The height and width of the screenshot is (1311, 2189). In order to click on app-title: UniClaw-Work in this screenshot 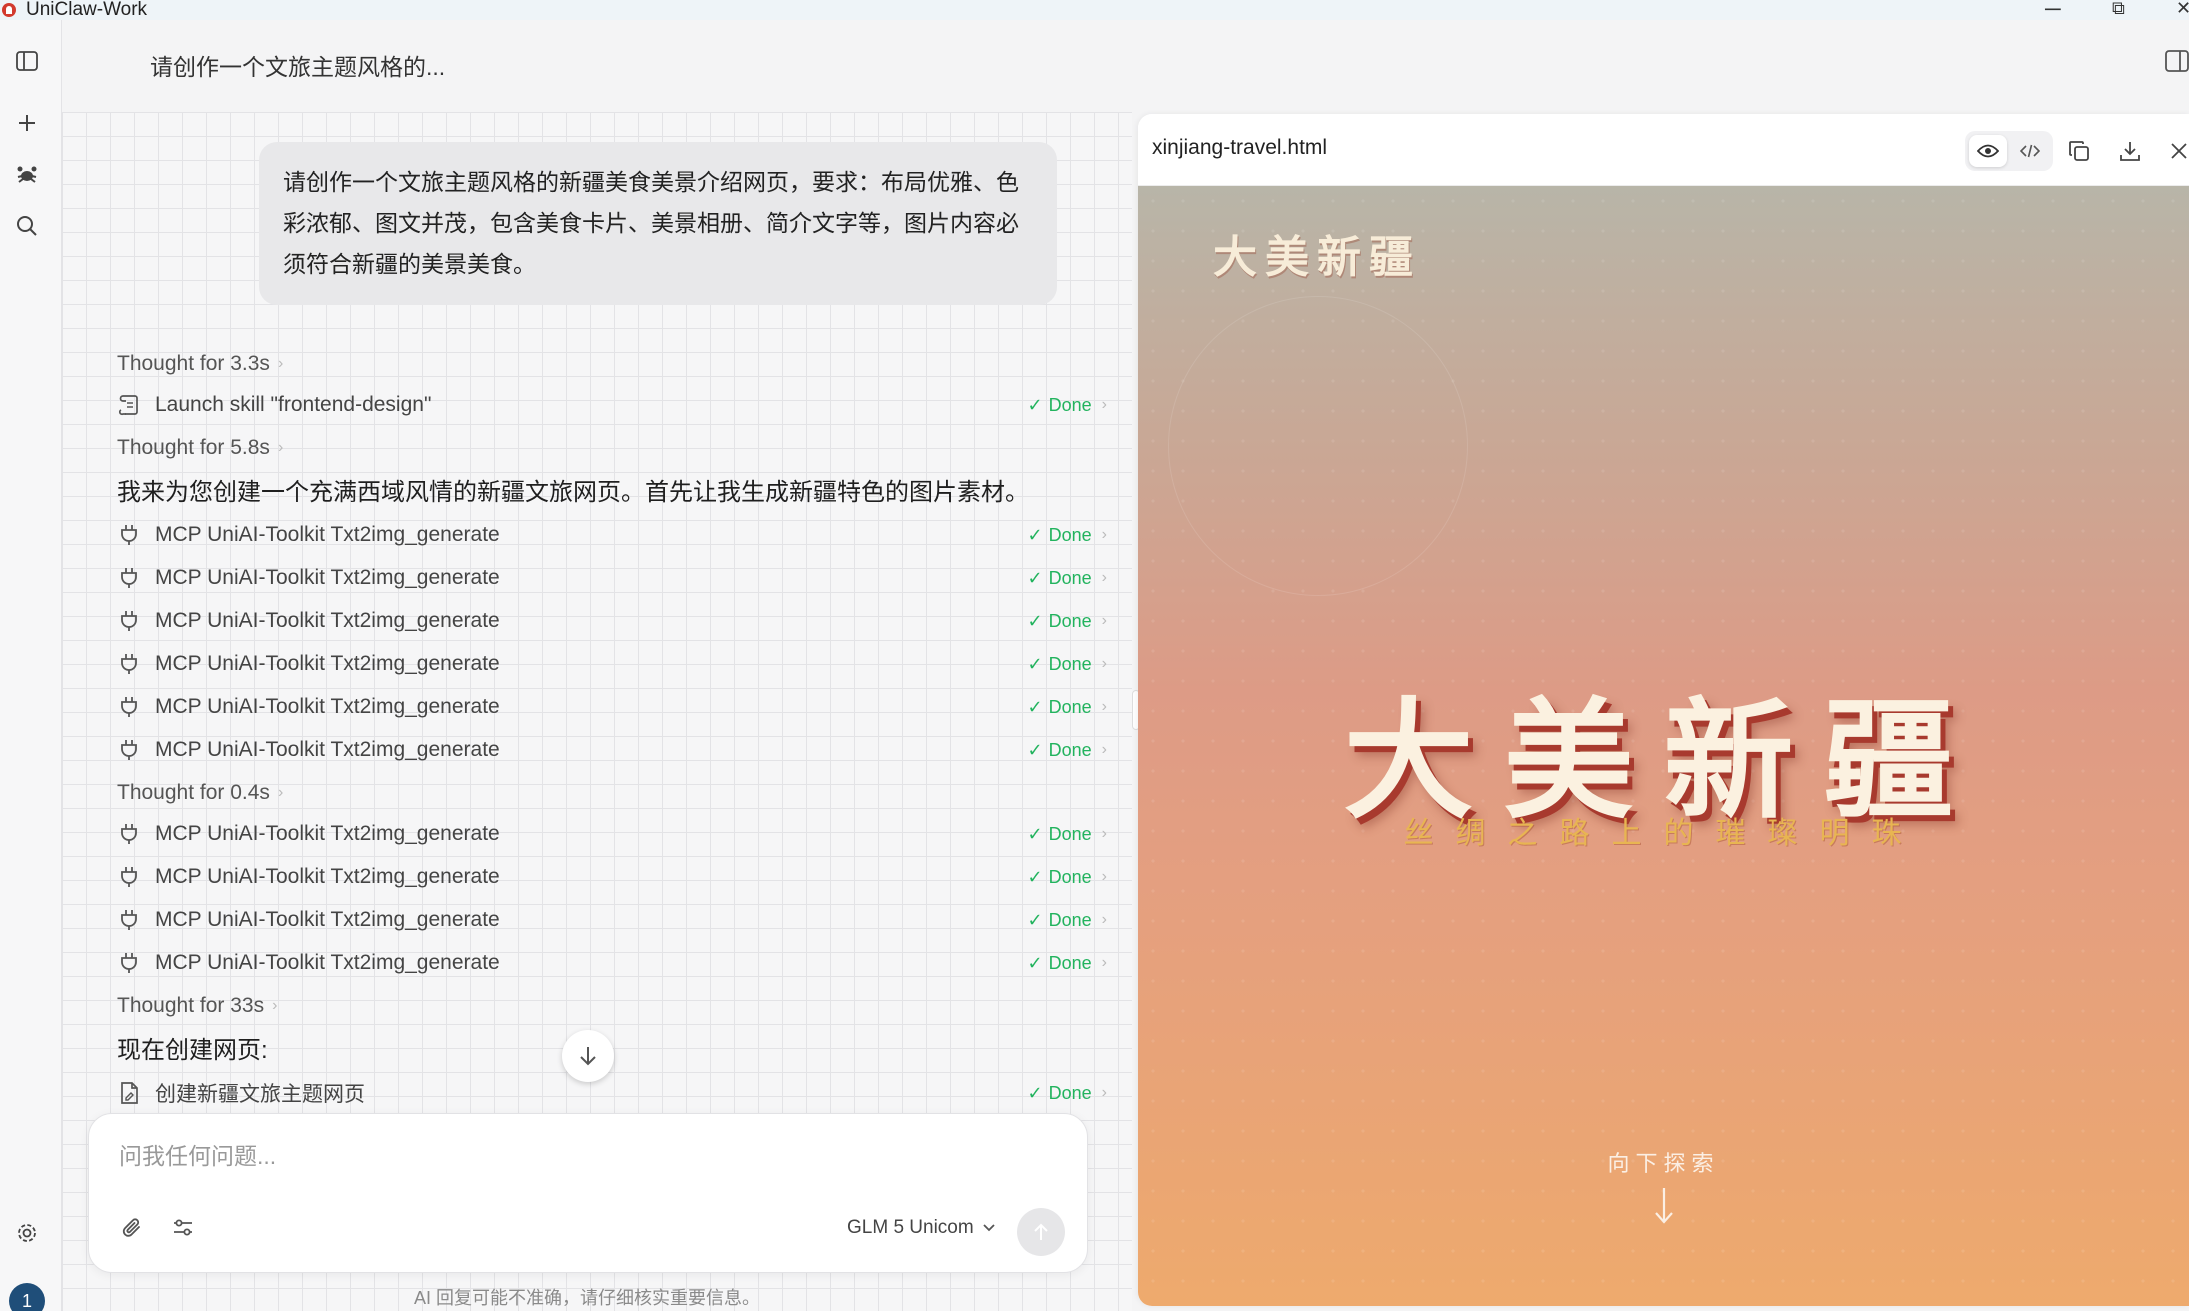, I will do `click(87, 10)`.